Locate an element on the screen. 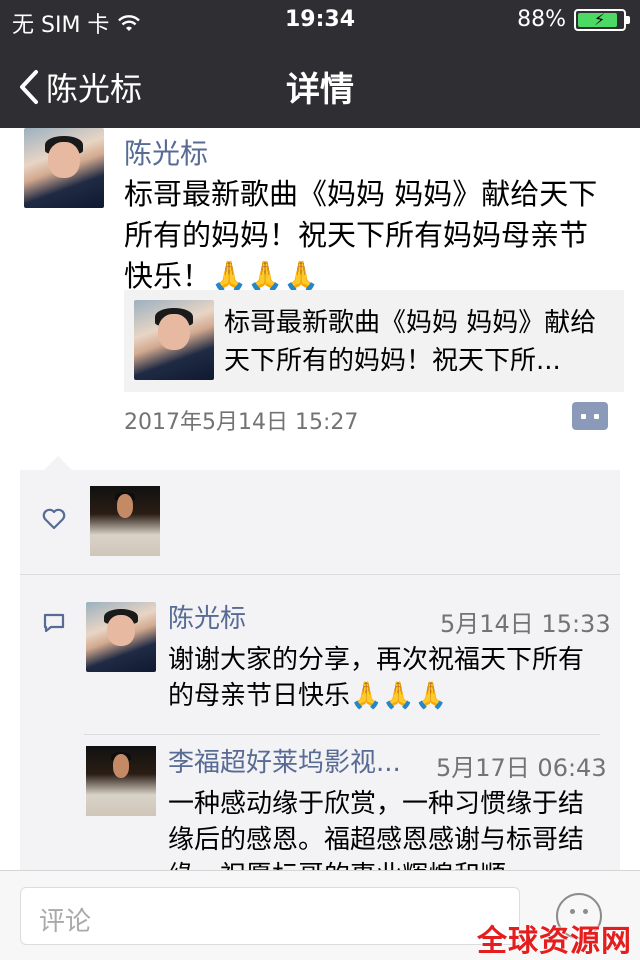 Image resolution: width=640 pixels, height=960 pixels. charging-bolt-icon: ⚡ is located at coordinates (600, 19).